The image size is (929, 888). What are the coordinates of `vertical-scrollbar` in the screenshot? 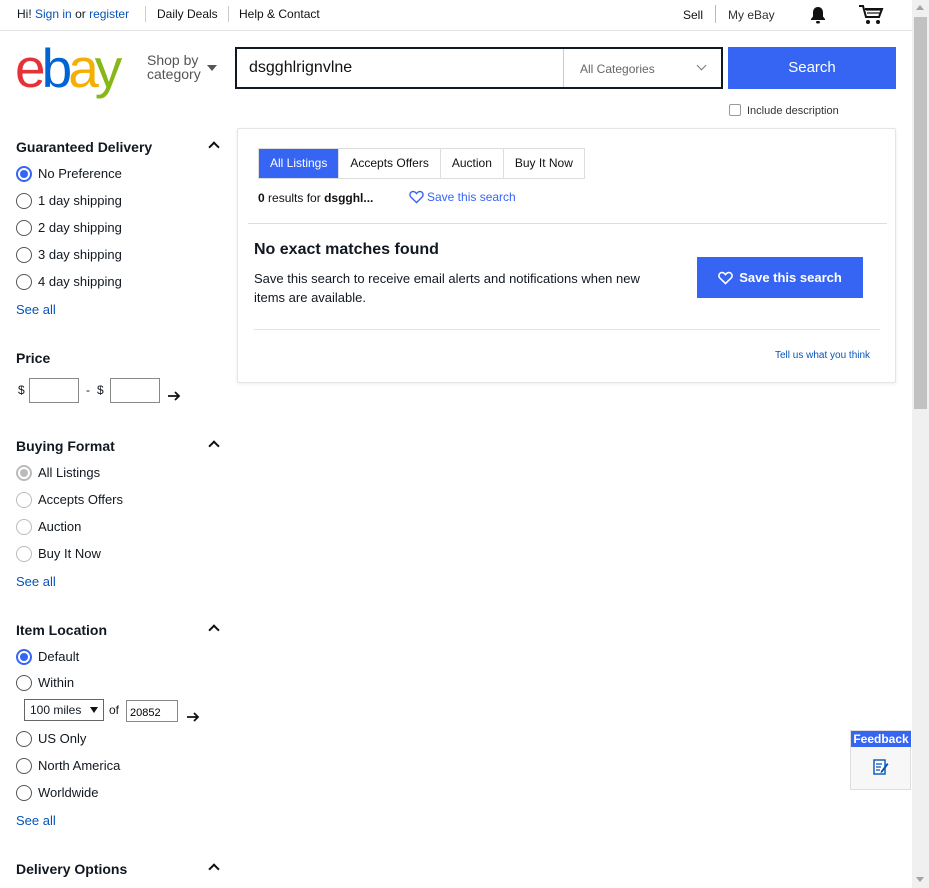 It's located at (920, 444).